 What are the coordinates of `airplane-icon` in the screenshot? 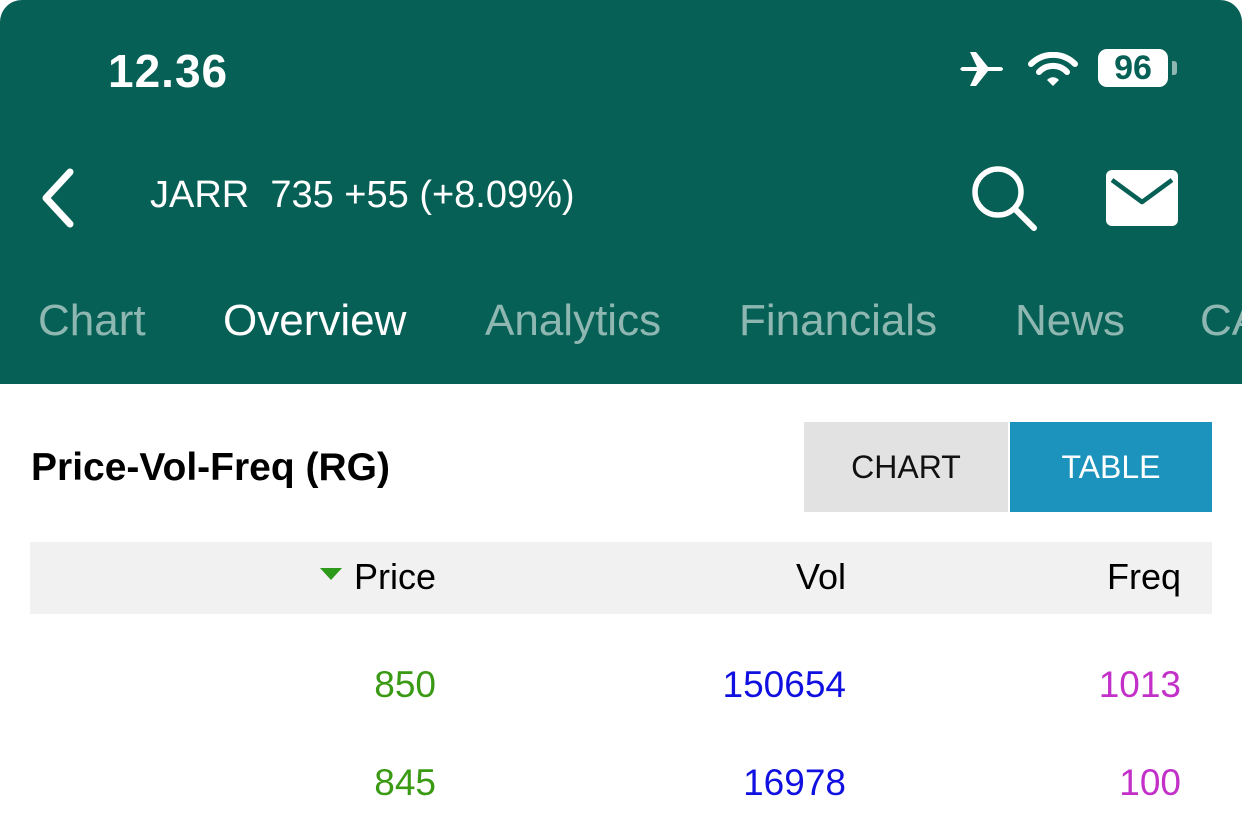 It's located at (981, 69).